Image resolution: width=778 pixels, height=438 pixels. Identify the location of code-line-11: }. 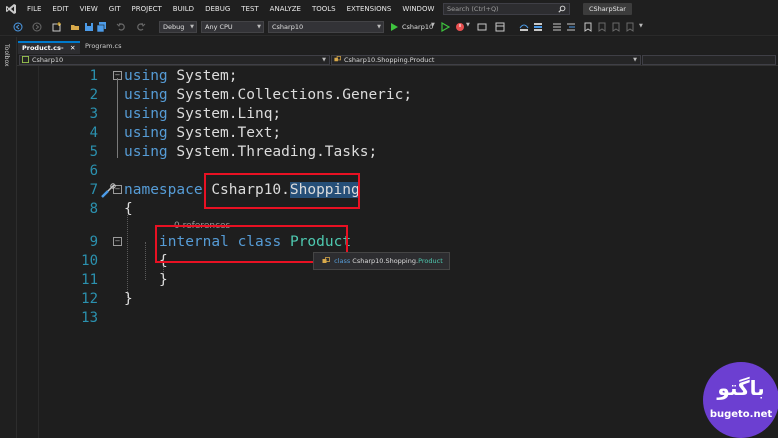
(163, 280).